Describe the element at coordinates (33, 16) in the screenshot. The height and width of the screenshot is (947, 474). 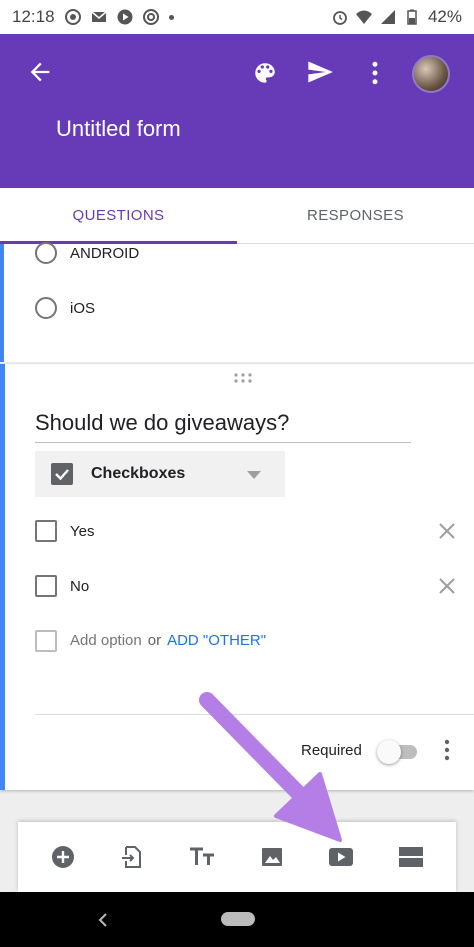
I see `status-time: 12:18` at that location.